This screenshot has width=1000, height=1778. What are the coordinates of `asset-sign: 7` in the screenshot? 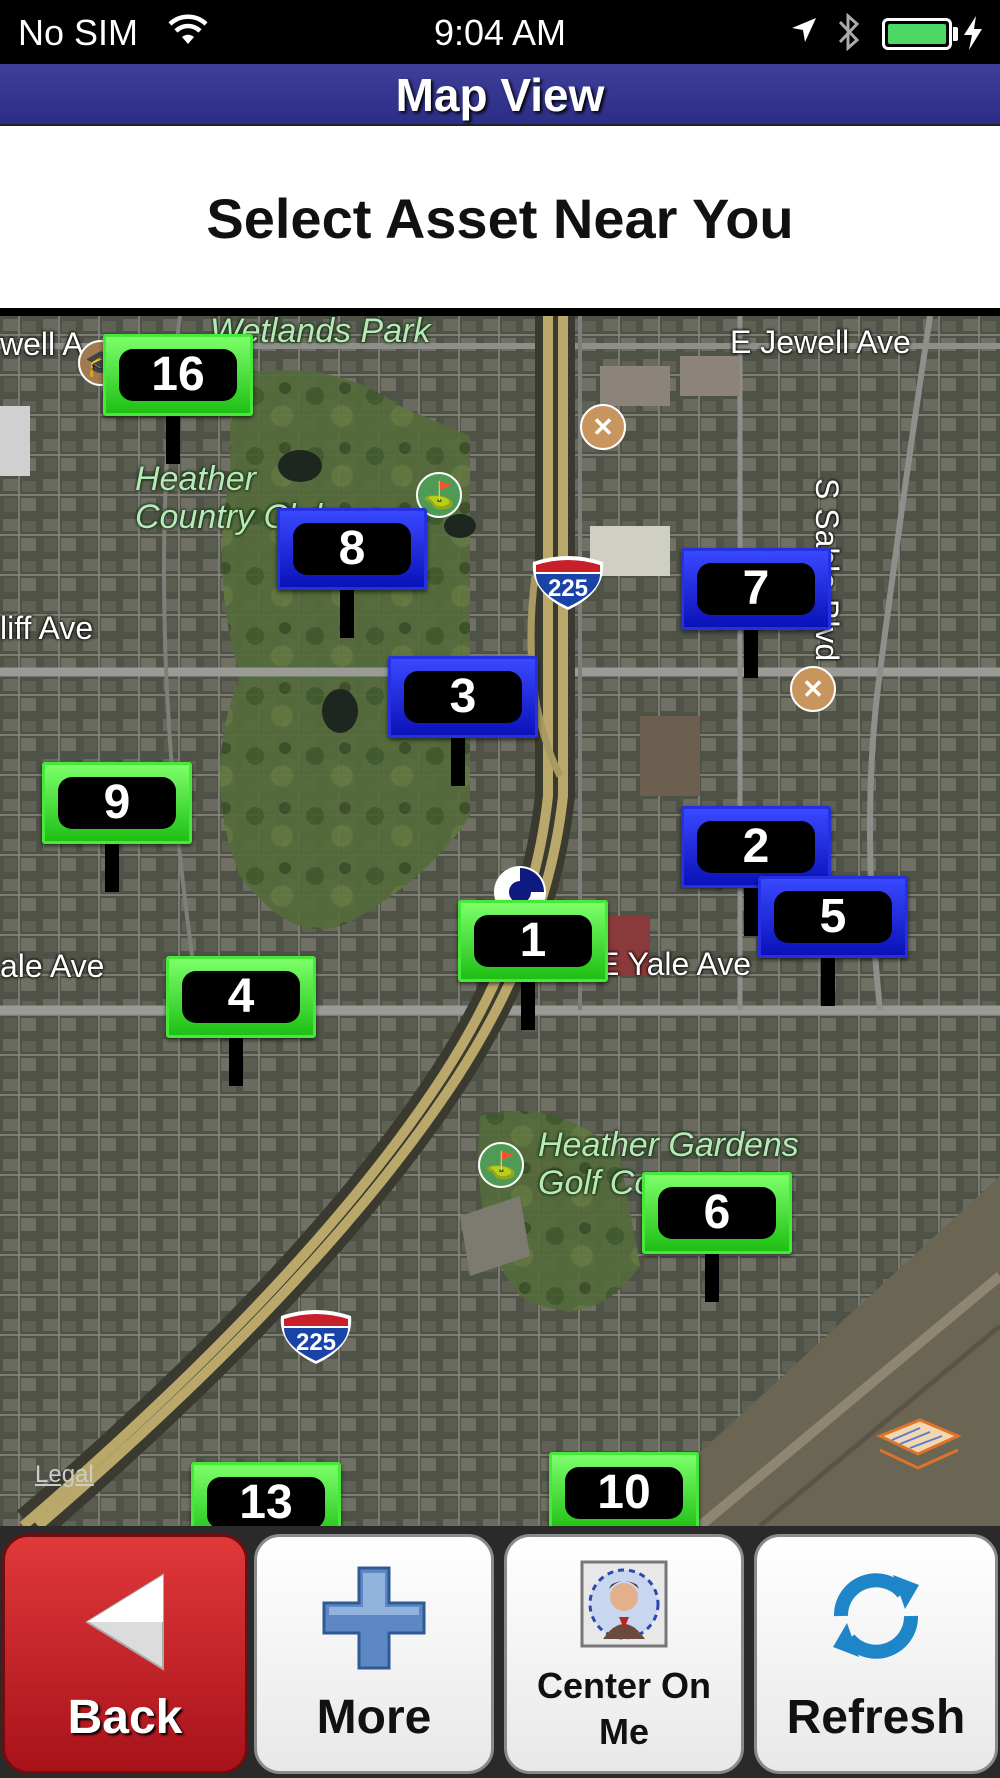 It's located at (756, 589).